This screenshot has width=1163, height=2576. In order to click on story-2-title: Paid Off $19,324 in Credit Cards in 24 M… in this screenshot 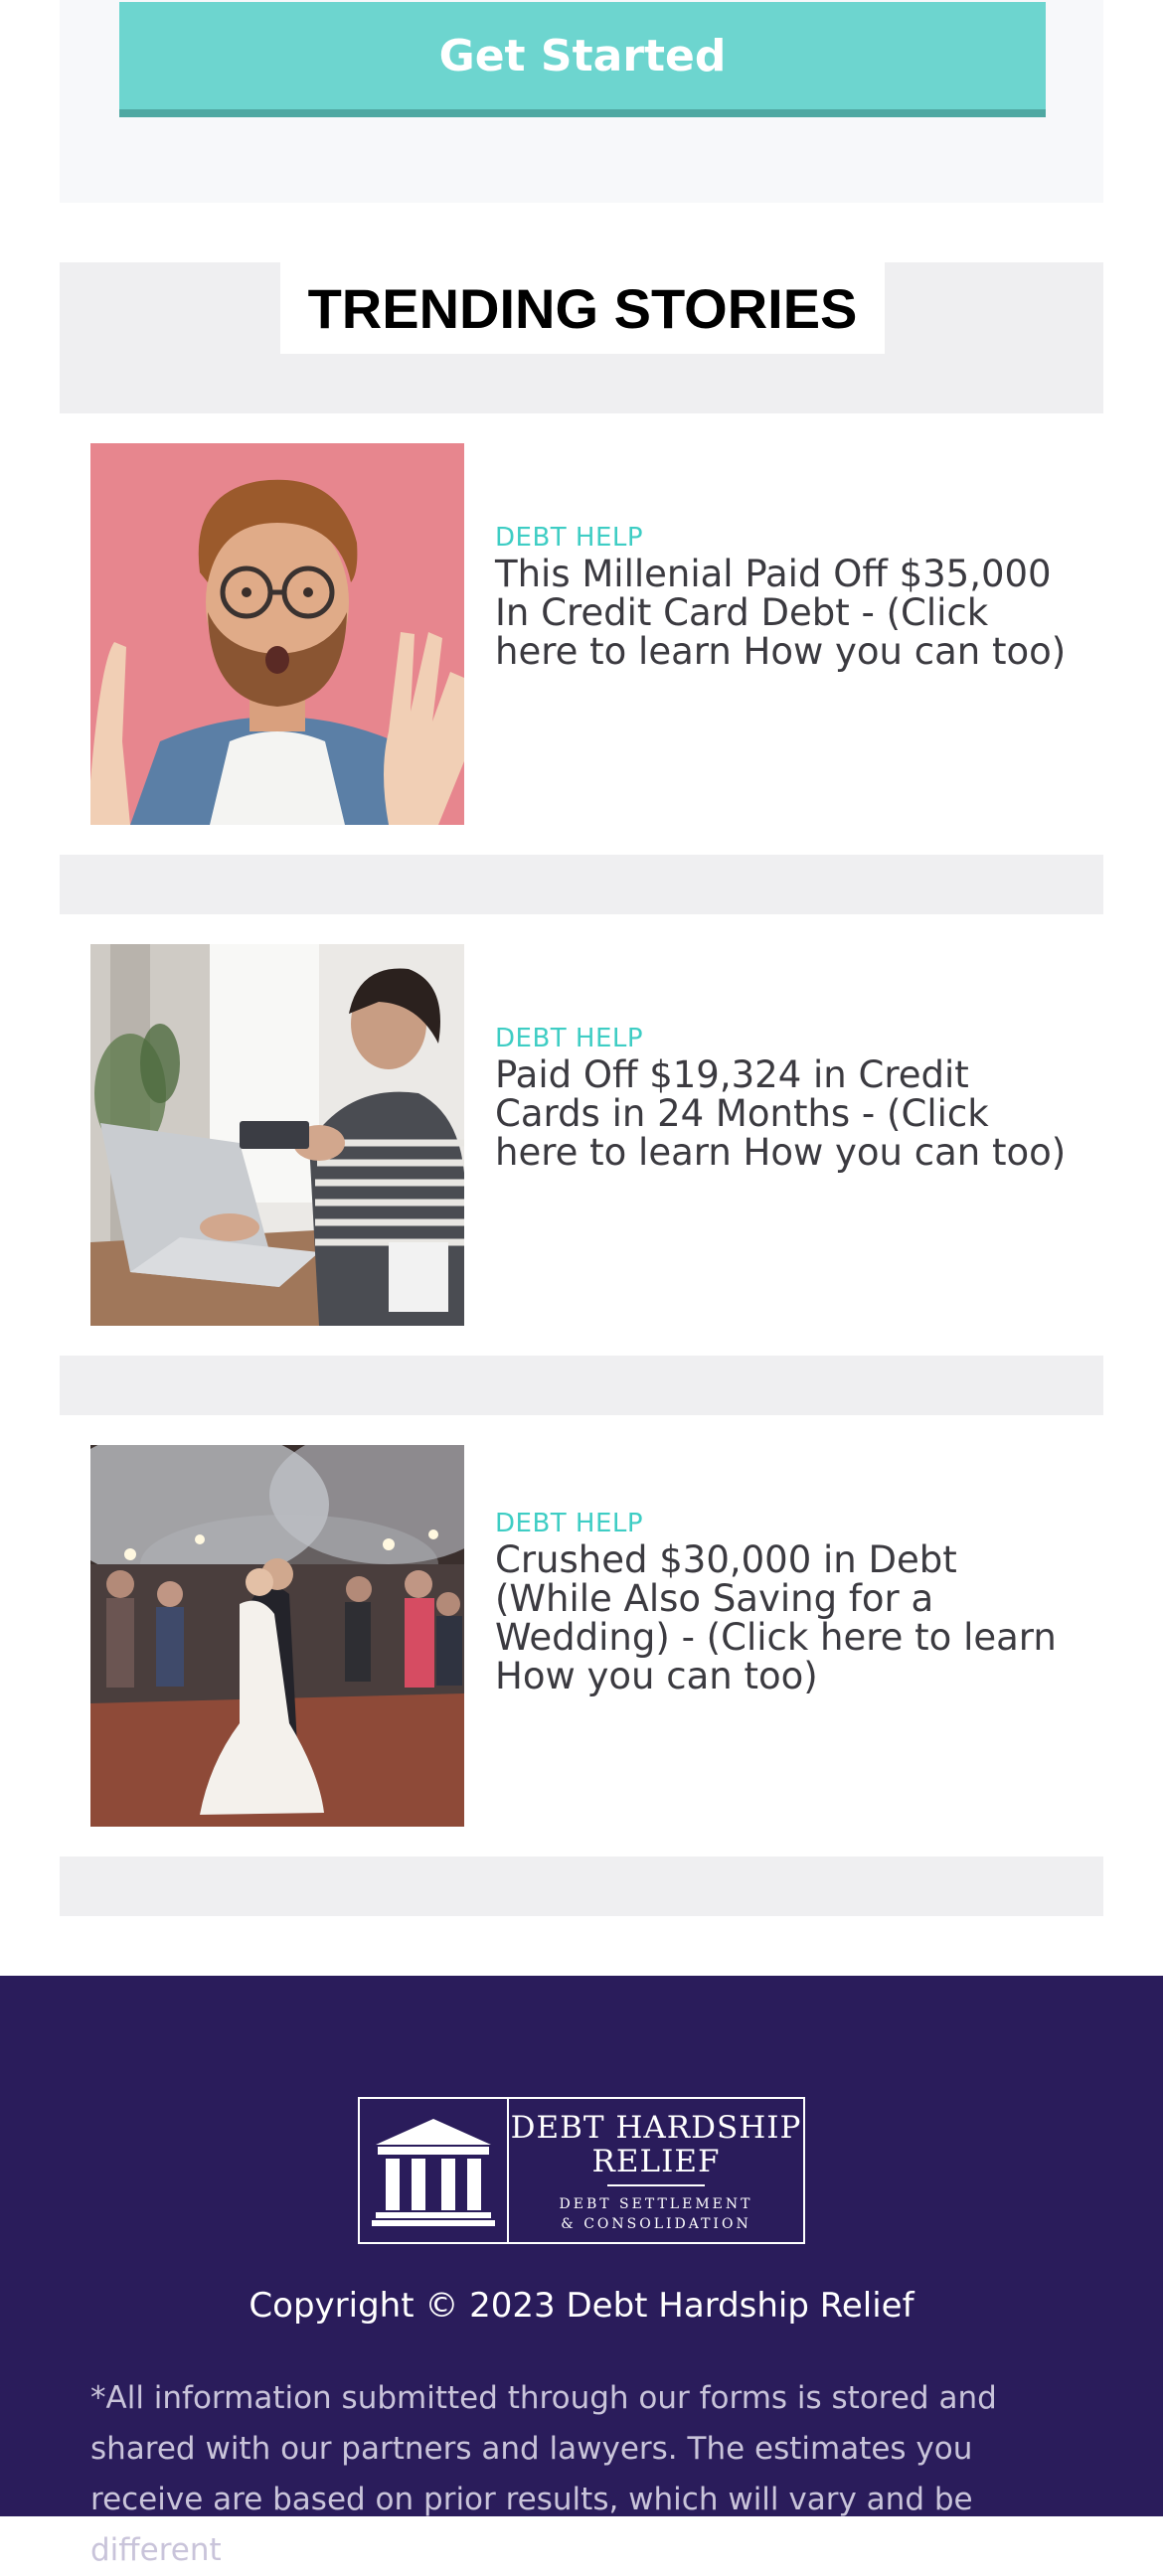, I will do `click(784, 1113)`.